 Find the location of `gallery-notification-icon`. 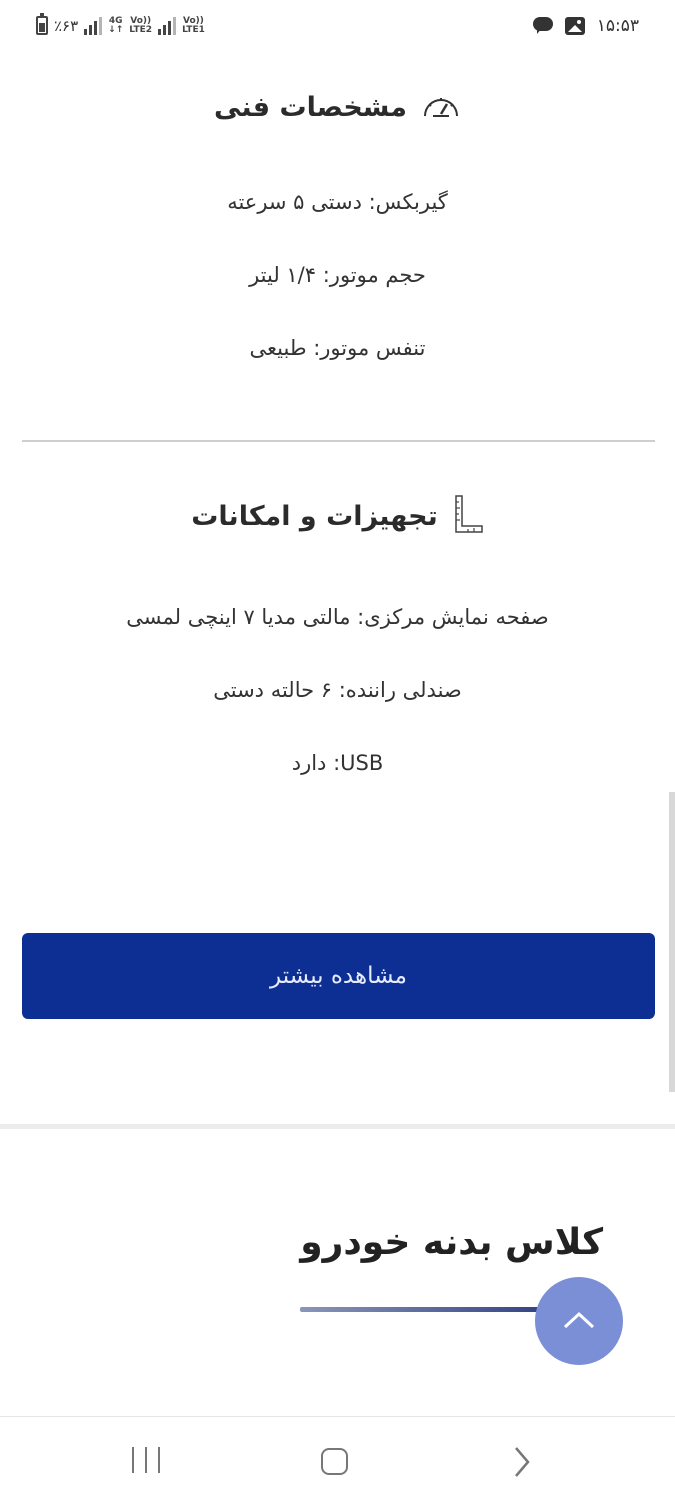

gallery-notification-icon is located at coordinates (574, 26).